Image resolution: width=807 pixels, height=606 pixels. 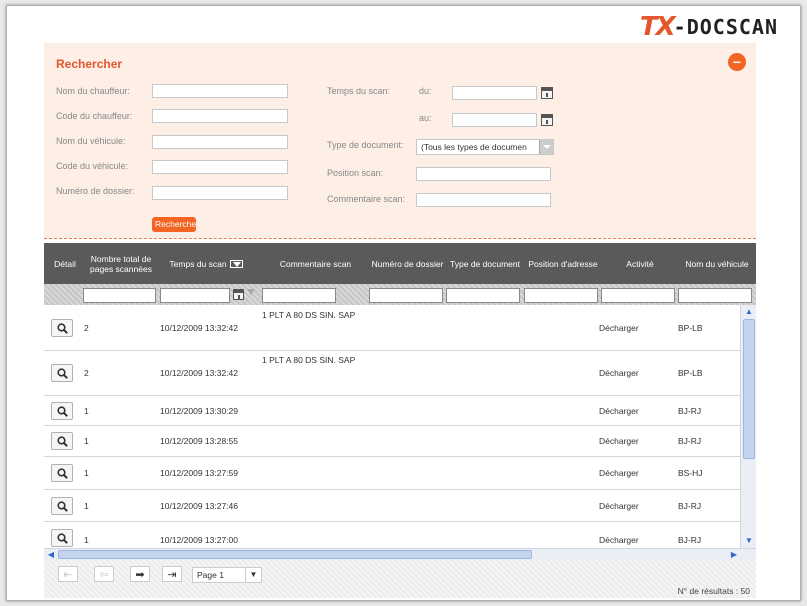 What do you see at coordinates (86, 373) in the screenshot?
I see `cell-pages: 2` at bounding box center [86, 373].